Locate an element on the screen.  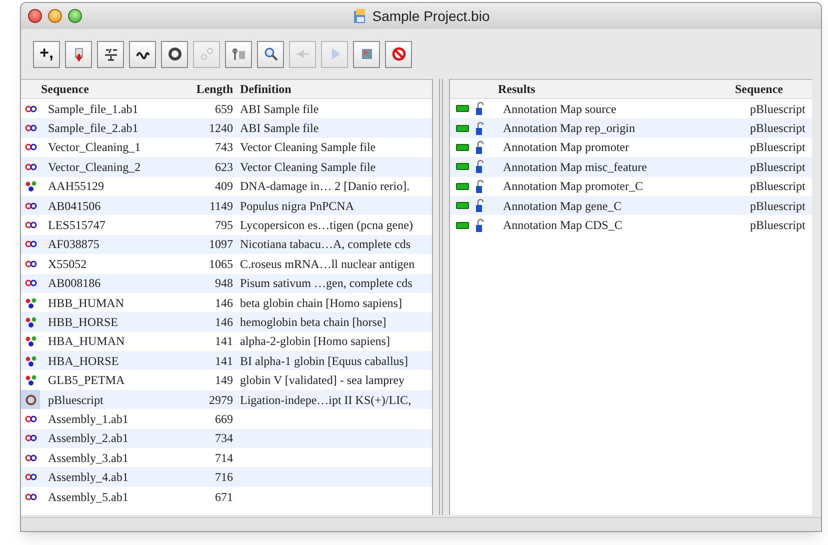
align-icon is located at coordinates (110, 54).